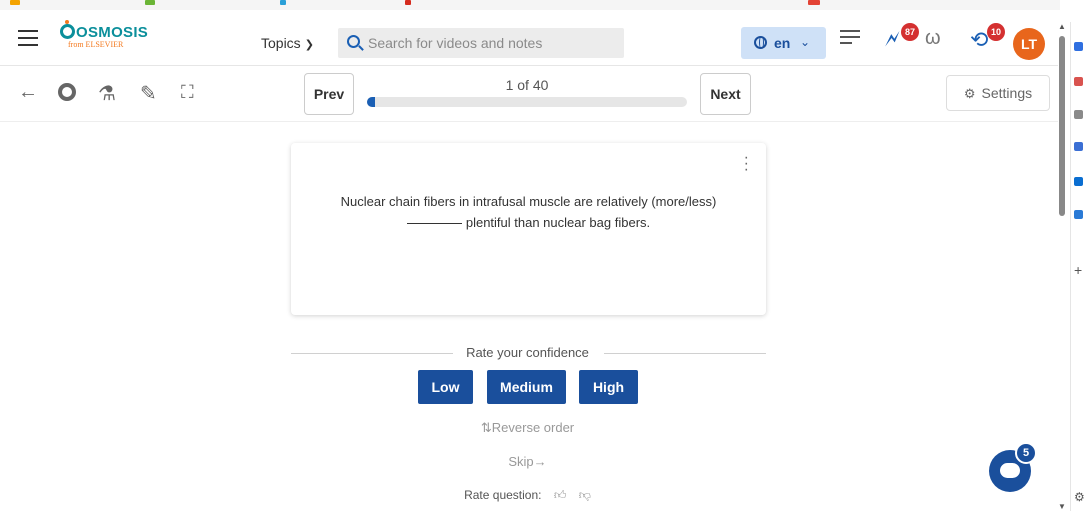 Image resolution: width=1086 pixels, height=511 pixels. What do you see at coordinates (67, 92) in the screenshot?
I see `progress-ring-icon` at bounding box center [67, 92].